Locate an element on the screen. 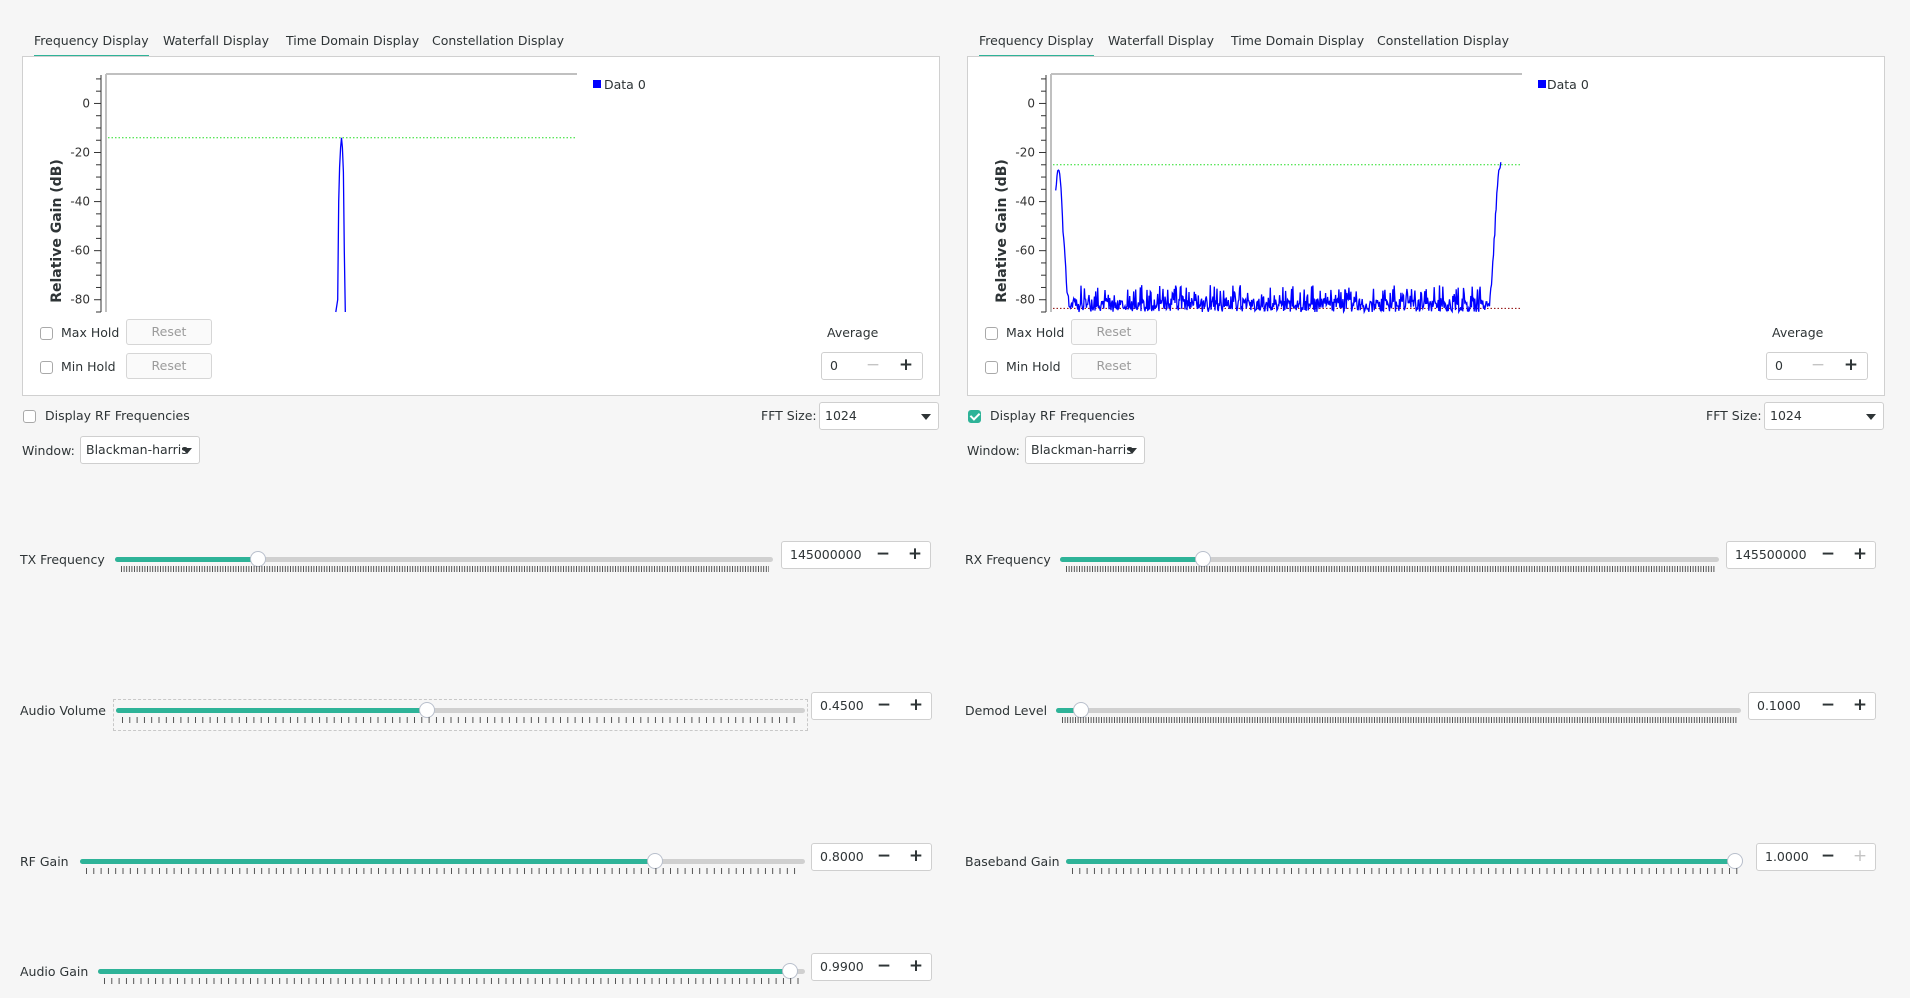 The width and height of the screenshot is (1910, 998). tx-average-decrement-icon: − is located at coordinates (873, 366).